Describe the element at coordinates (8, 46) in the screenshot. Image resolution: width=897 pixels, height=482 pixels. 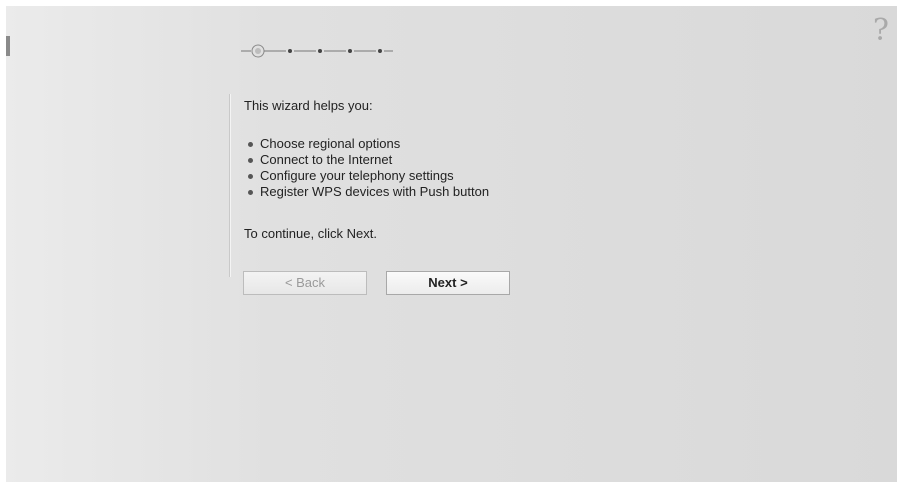
I see `left-edge-marker` at that location.